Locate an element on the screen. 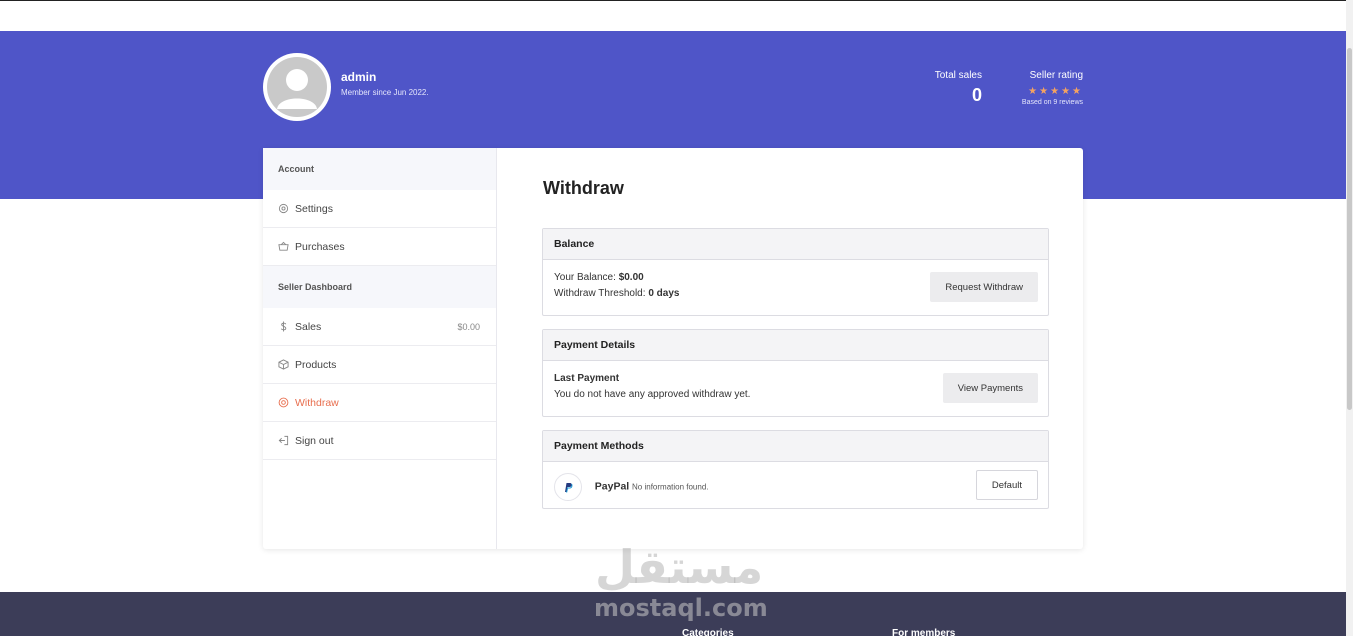 Image resolution: width=1353 pixels, height=639 pixels. reviews-count: Based on 9 reviews is located at coordinates (1052, 102).